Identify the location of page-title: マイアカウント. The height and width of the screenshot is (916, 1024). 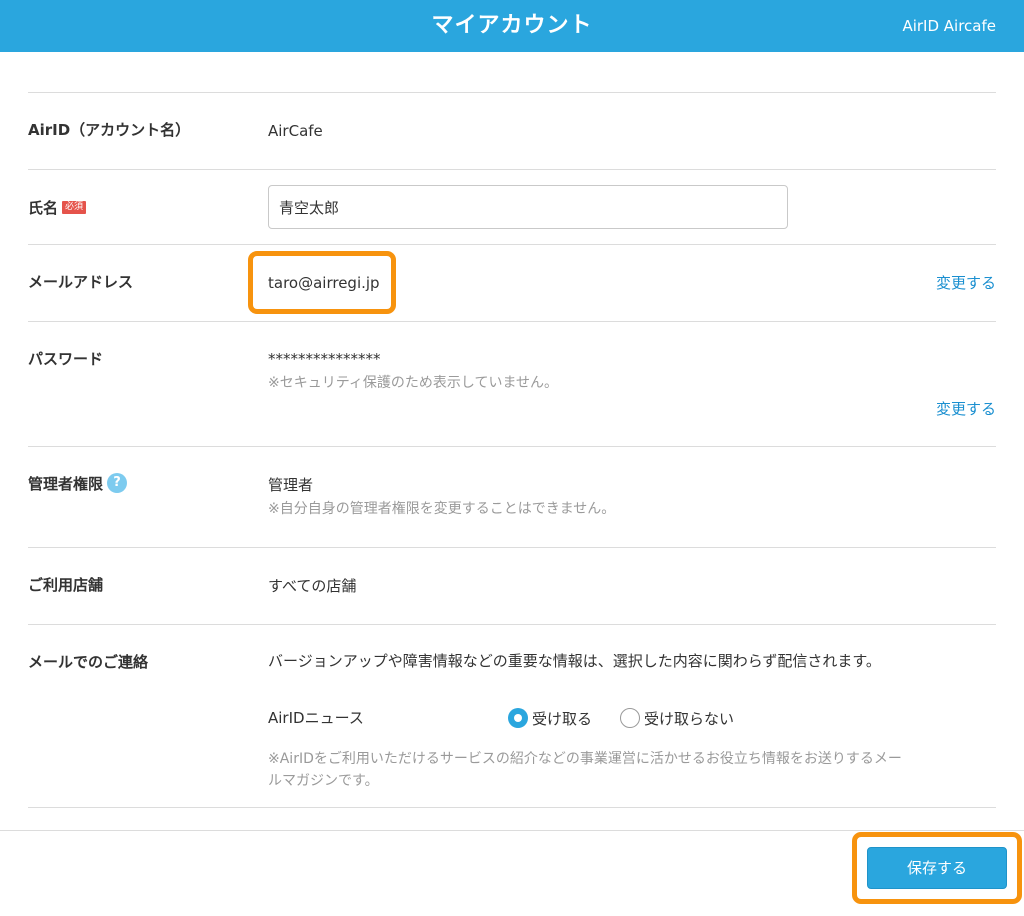
(512, 25).